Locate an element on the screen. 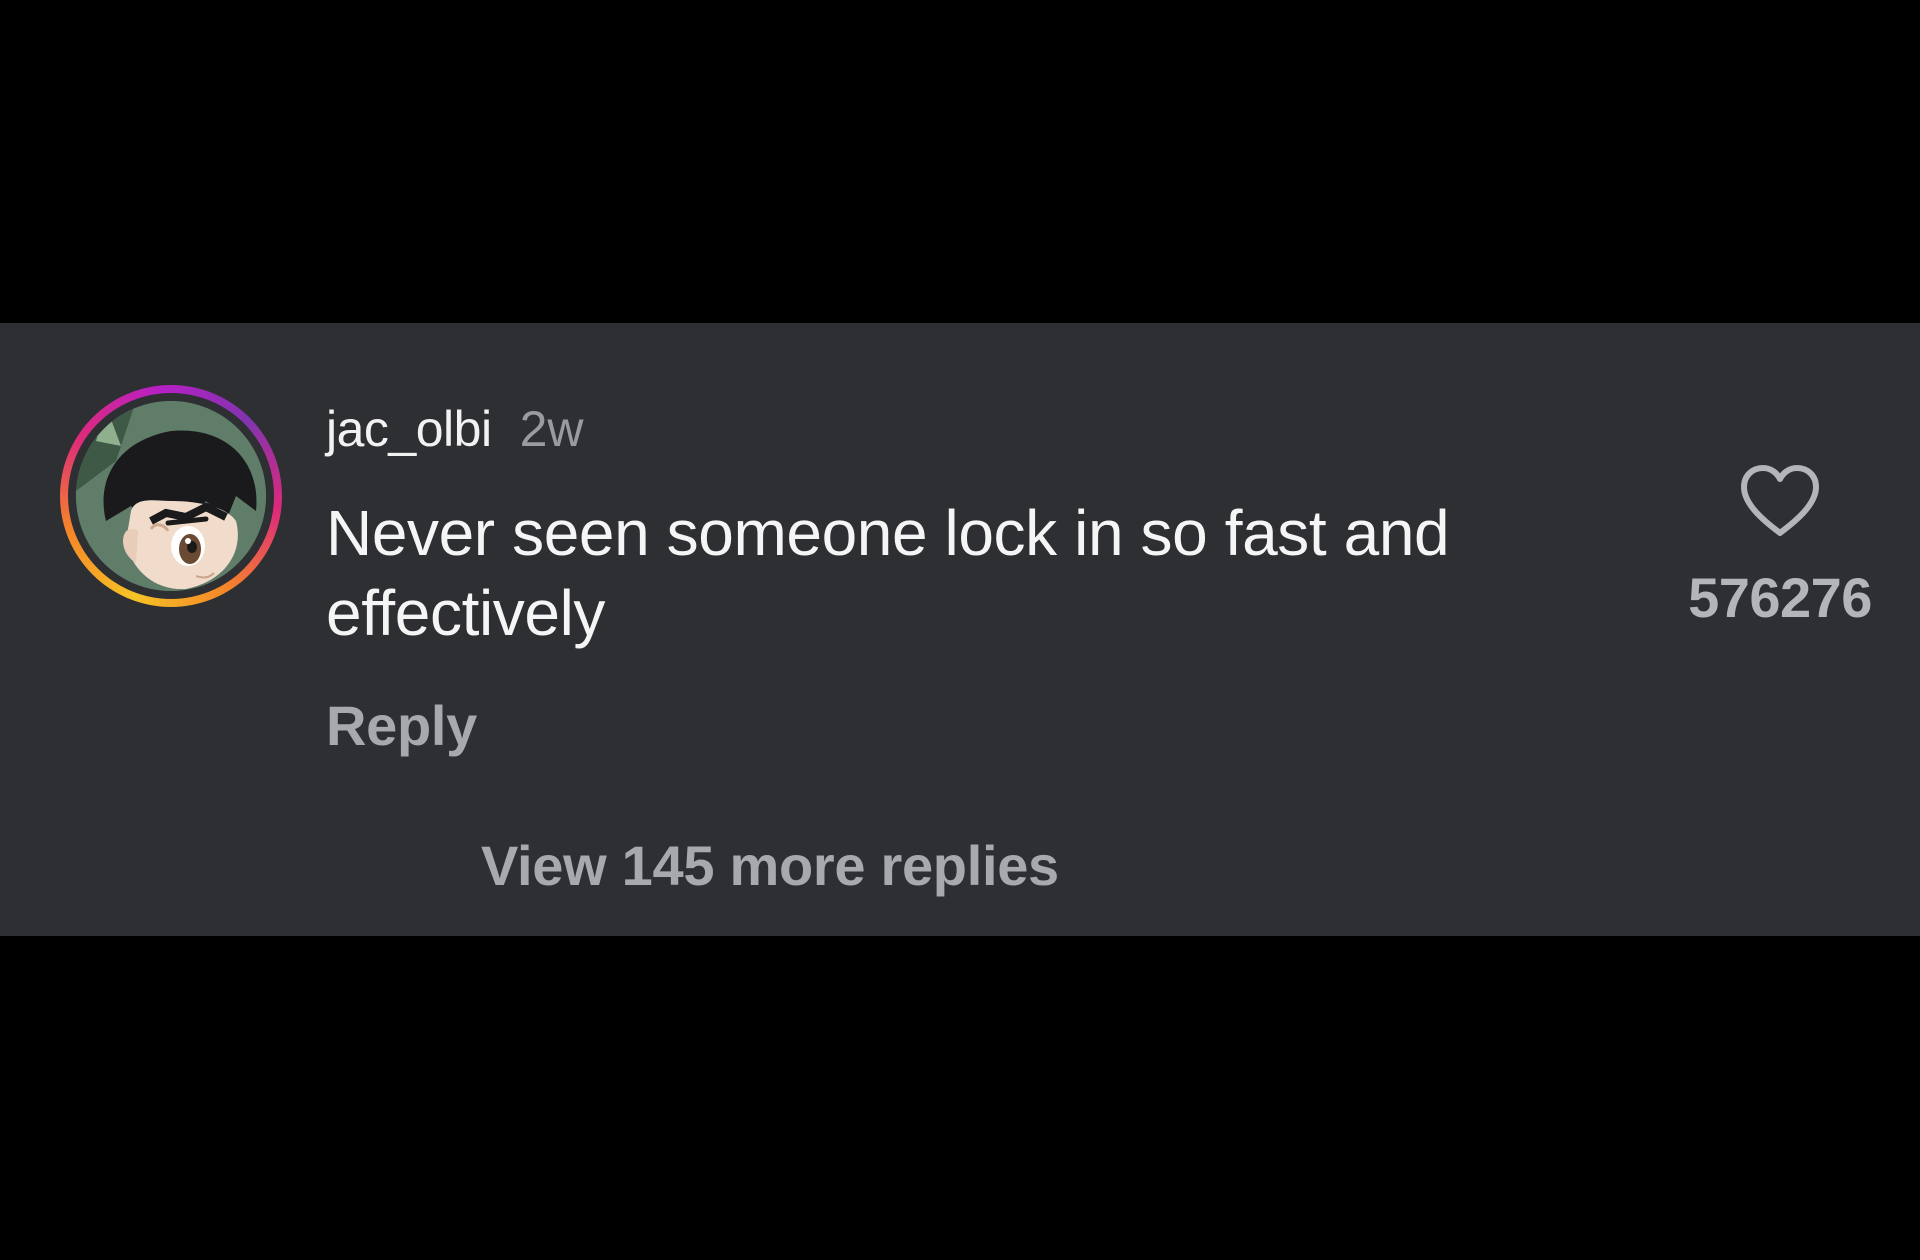 This screenshot has height=1260, width=1920. avatar-ring-gap is located at coordinates (171, 496).